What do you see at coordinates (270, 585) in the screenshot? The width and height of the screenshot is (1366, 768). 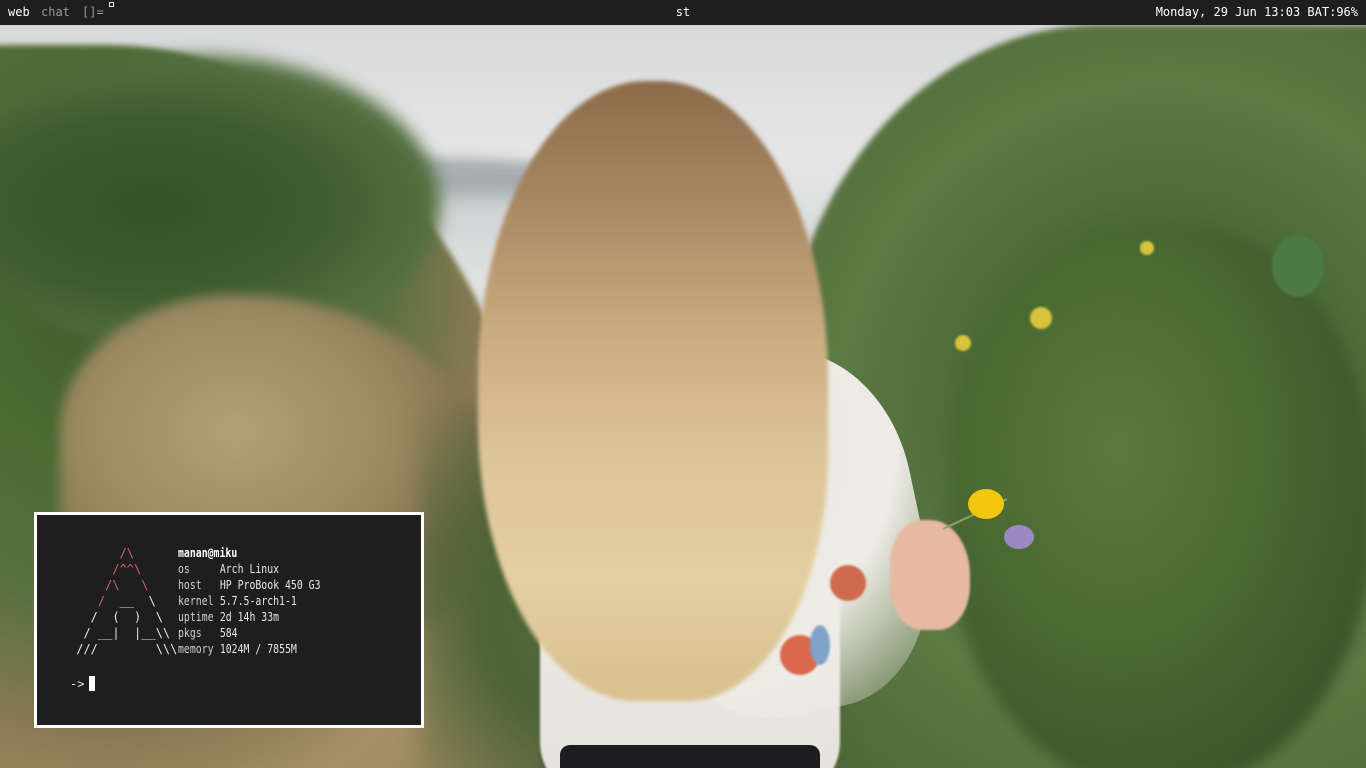 I see `info-value: HP ProBook 450 G3` at bounding box center [270, 585].